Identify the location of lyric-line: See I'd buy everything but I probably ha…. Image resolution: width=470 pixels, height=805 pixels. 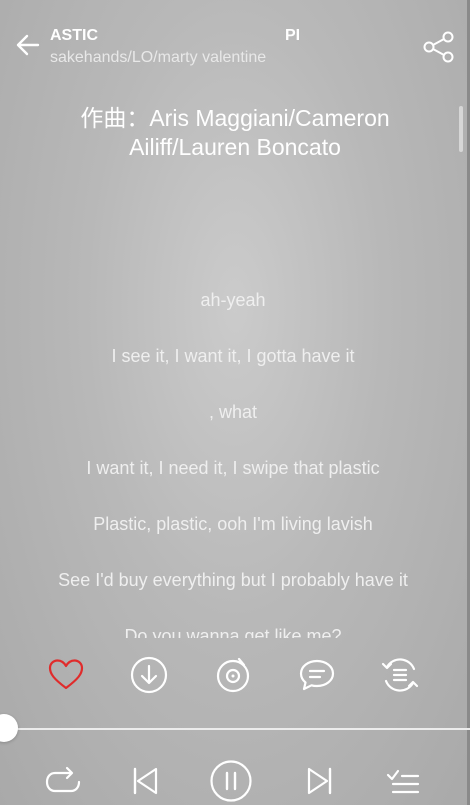
(233, 580).